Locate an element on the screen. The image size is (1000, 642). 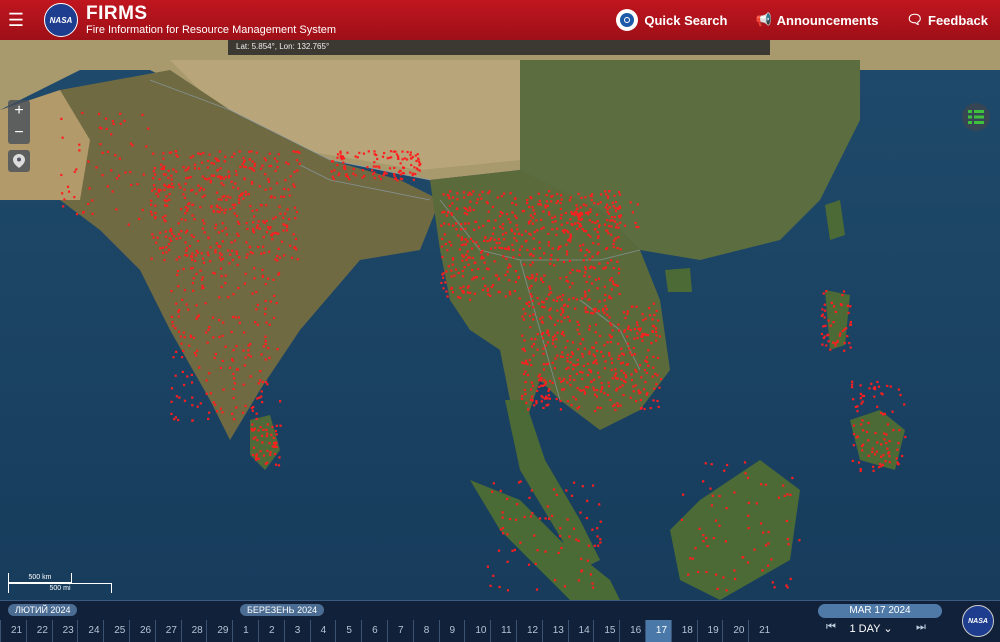
timeline-day: 7 is located at coordinates (399, 631).